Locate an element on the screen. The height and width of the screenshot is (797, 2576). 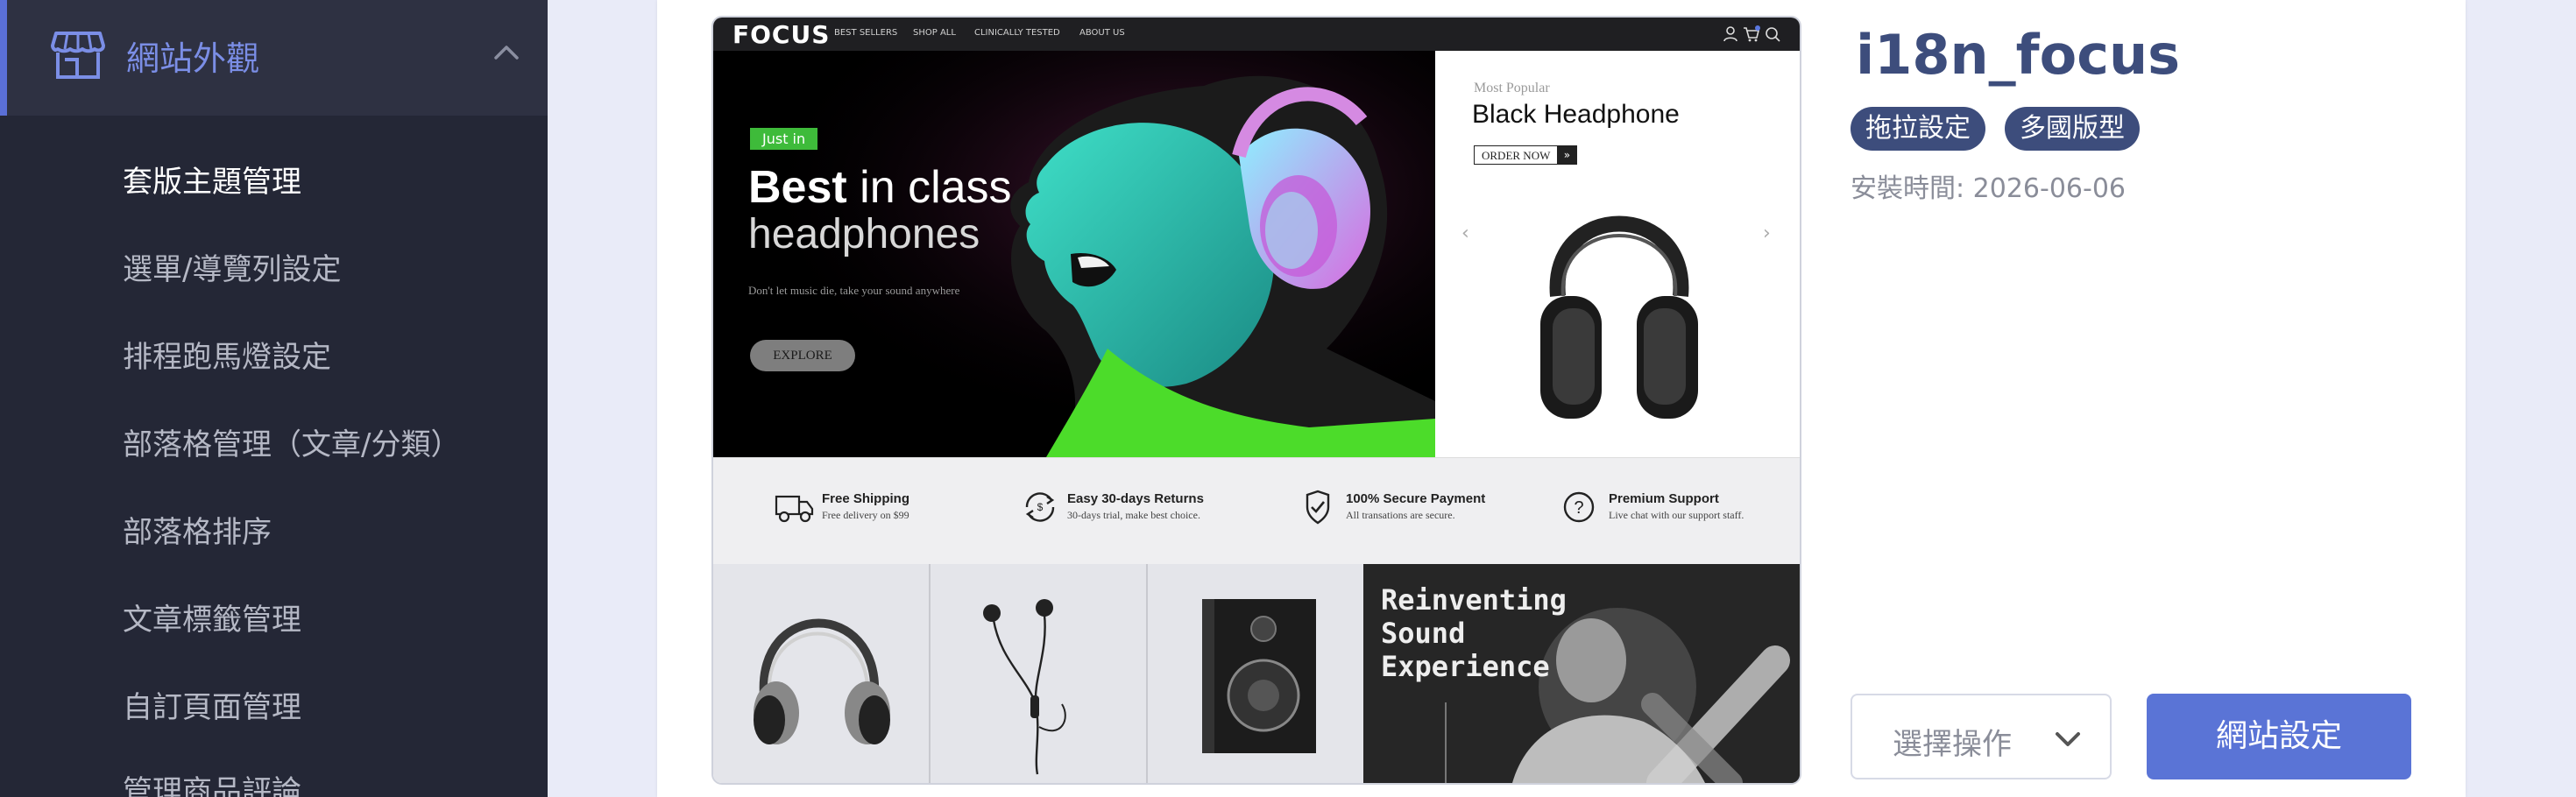
sidebar-item-blog: 部落格管理（文章/分類） is located at coordinates (291, 441).